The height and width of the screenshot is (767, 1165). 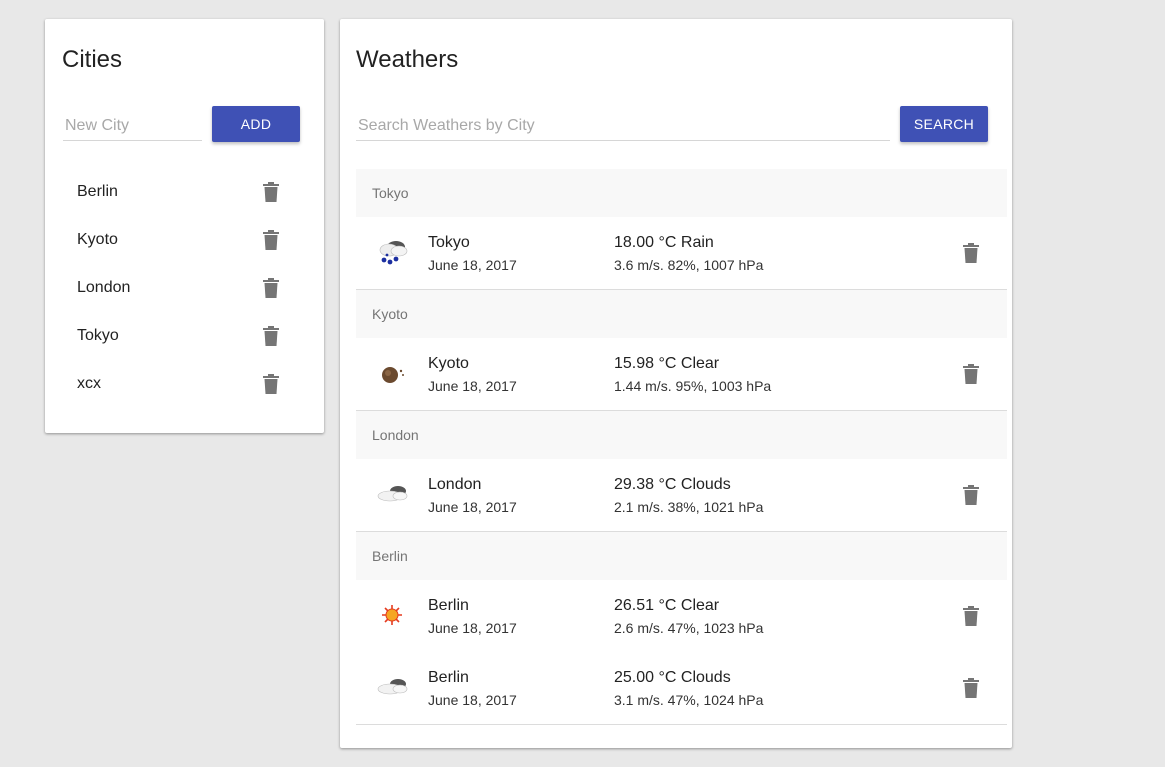 I want to click on add-city-button: ADD, so click(x=256, y=124).